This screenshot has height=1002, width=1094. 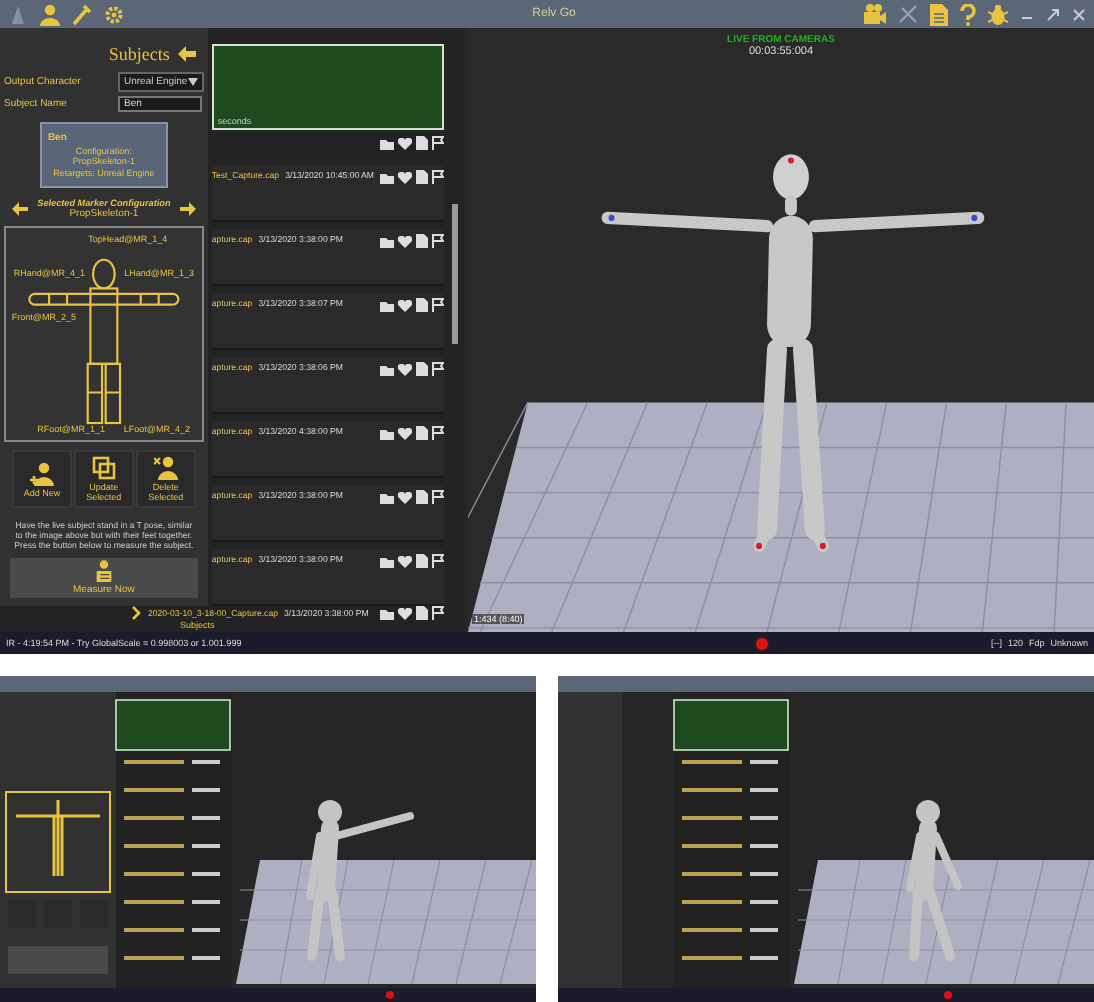 What do you see at coordinates (165, 468) in the screenshot?
I see `person-remove-icon` at bounding box center [165, 468].